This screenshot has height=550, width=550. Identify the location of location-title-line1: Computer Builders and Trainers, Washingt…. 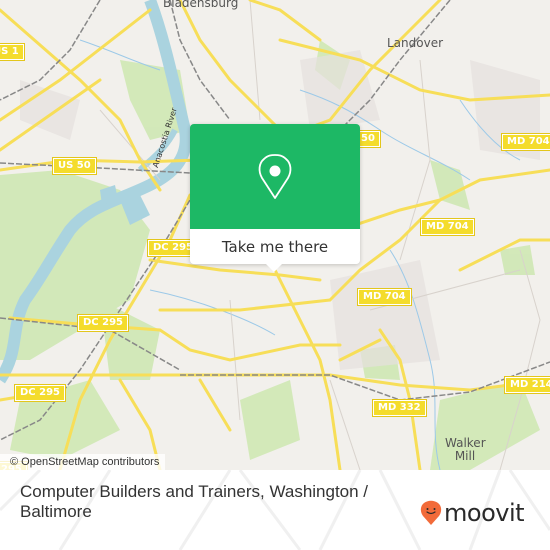
(194, 491).